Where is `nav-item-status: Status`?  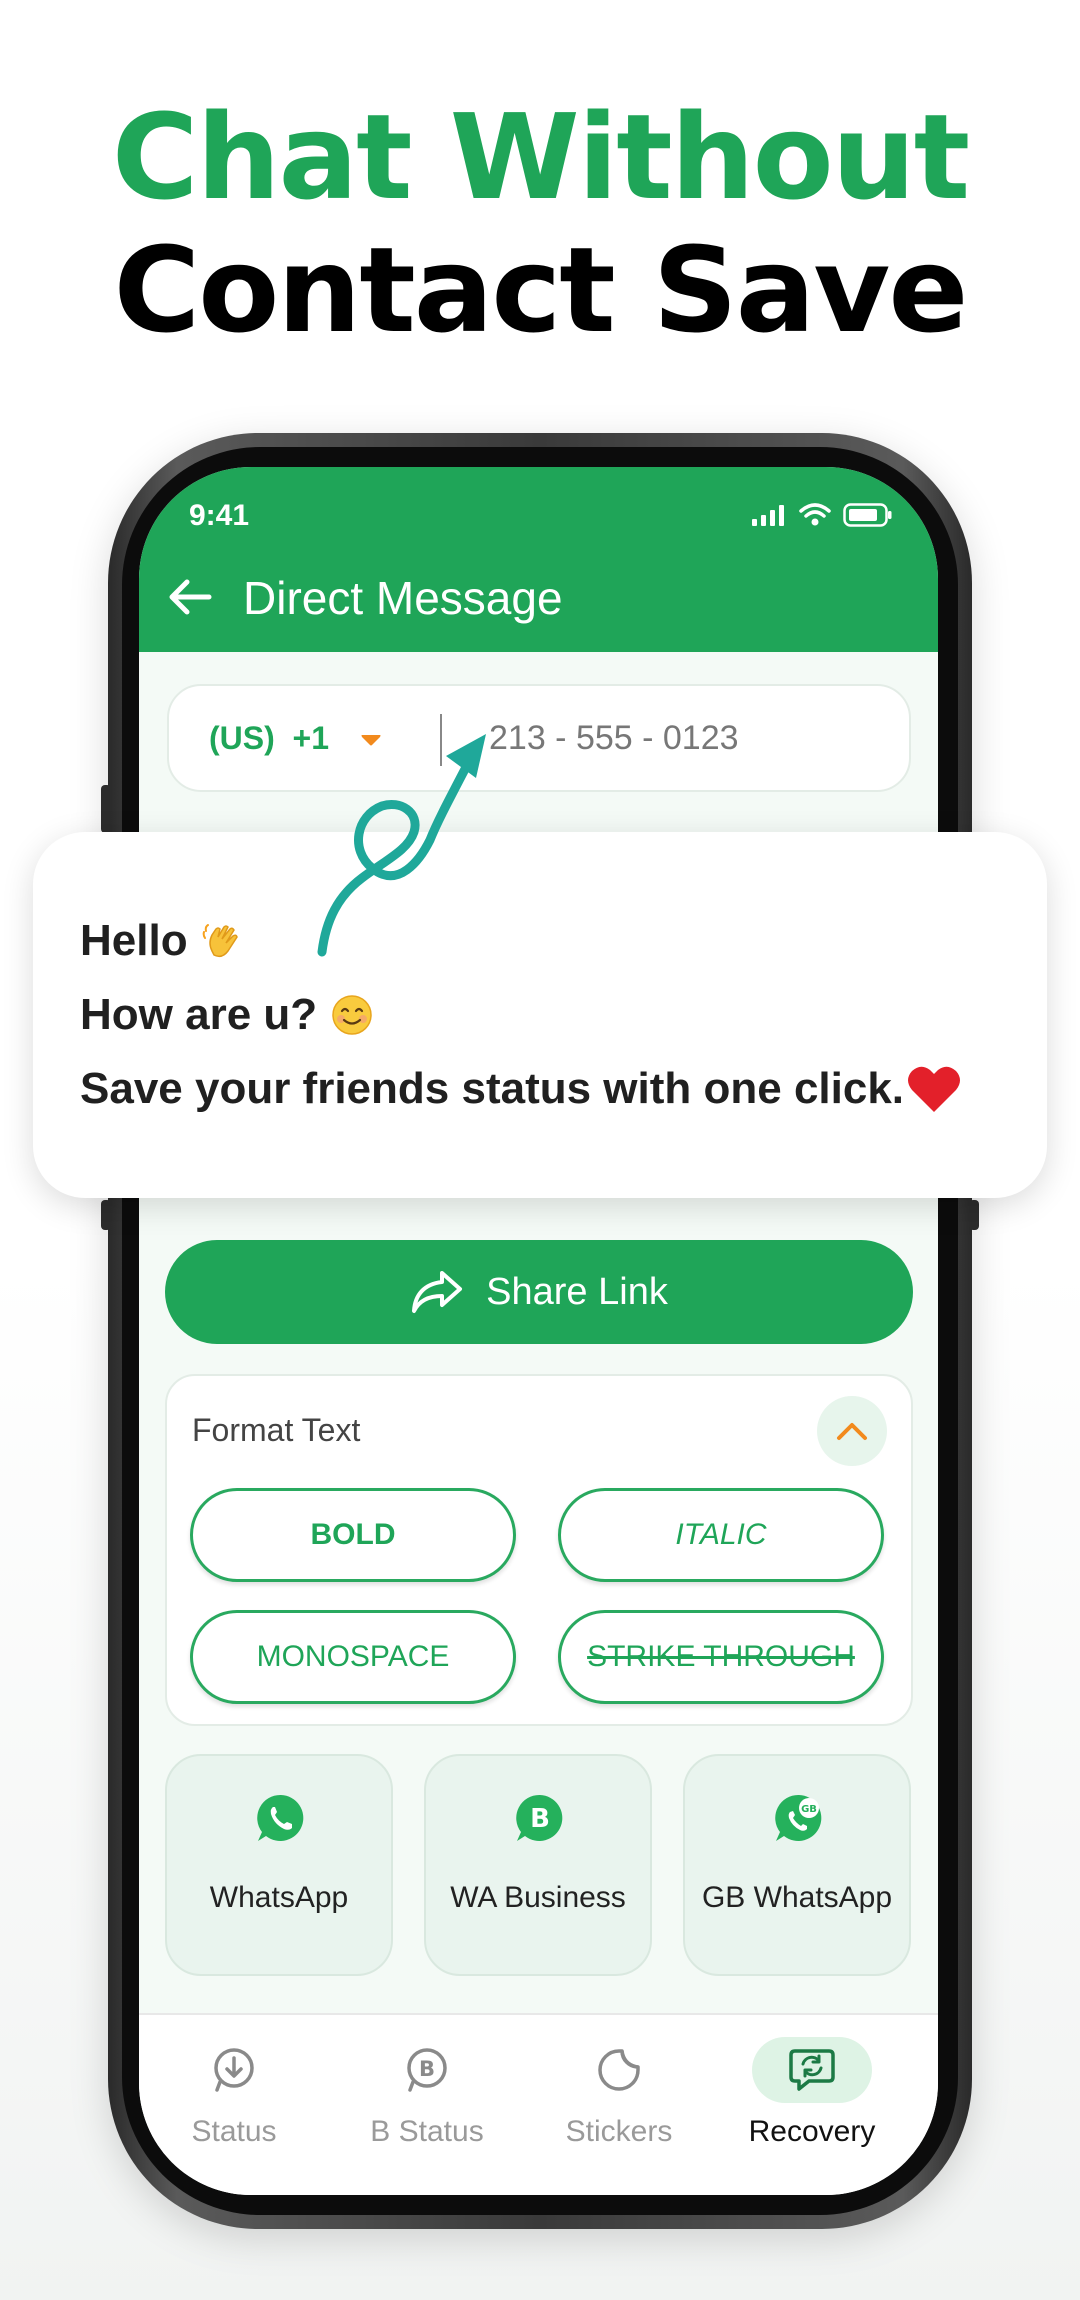
nav-item-status: Status is located at coordinates (234, 2102).